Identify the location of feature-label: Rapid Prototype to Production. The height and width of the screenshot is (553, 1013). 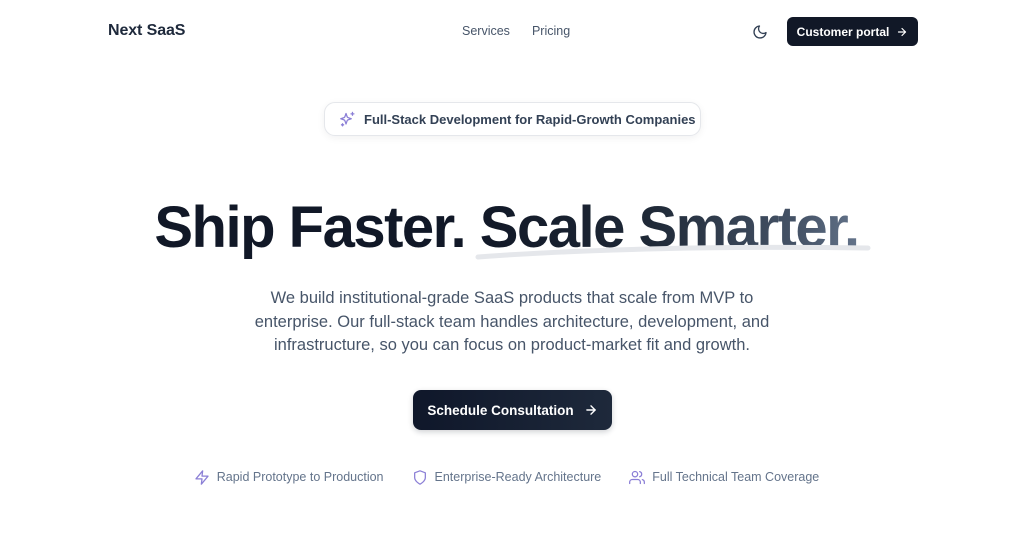
(300, 477).